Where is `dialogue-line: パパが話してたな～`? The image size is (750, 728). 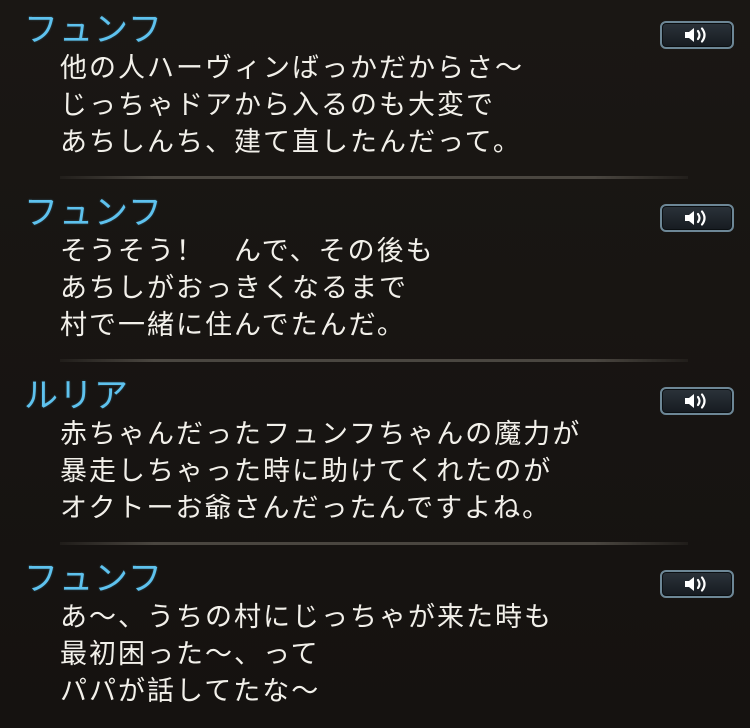
dialogue-line: パパが話してたな～ is located at coordinates (190, 691).